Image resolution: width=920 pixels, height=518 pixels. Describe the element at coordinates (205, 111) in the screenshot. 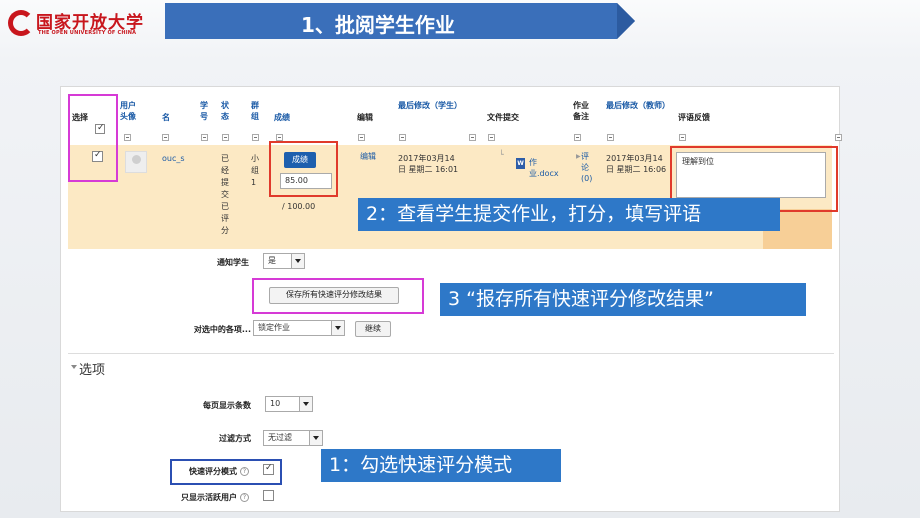

I see `header-id: 学号` at that location.